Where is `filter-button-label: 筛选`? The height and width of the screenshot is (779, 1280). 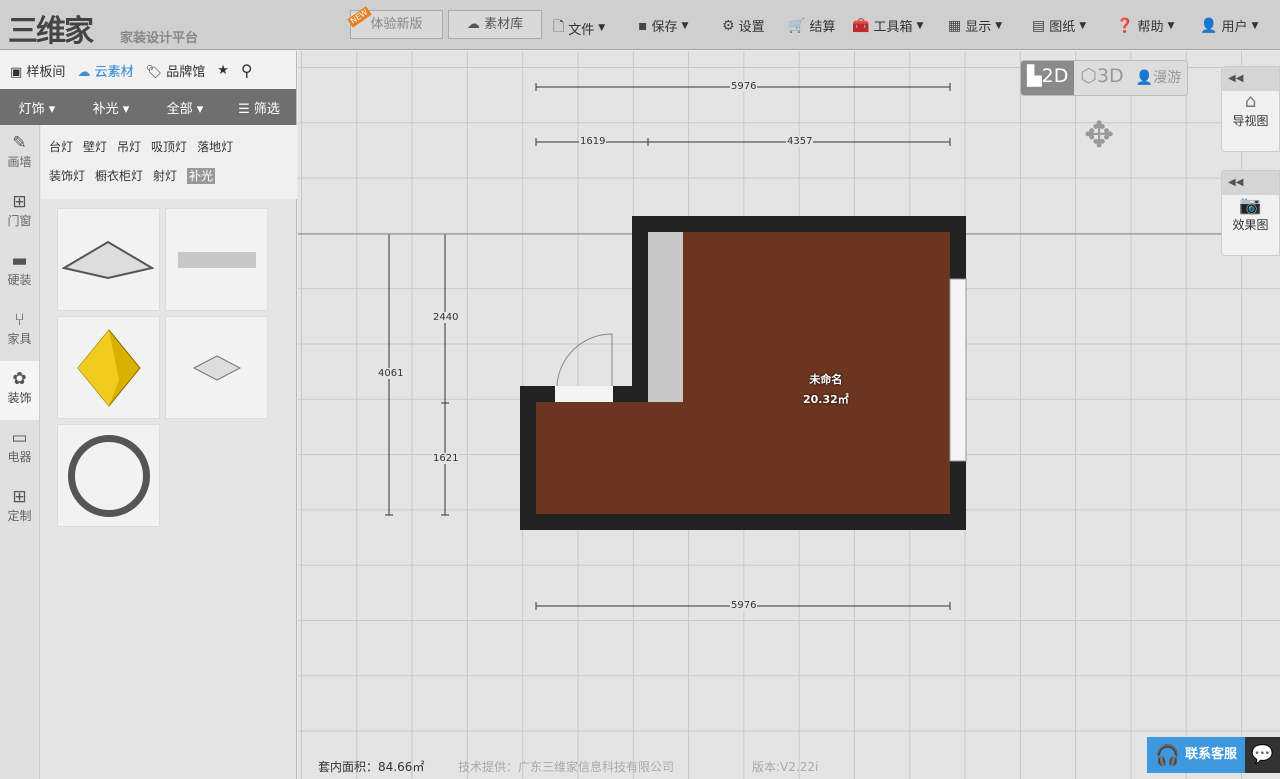
filter-button-label: 筛选 is located at coordinates (266, 109).